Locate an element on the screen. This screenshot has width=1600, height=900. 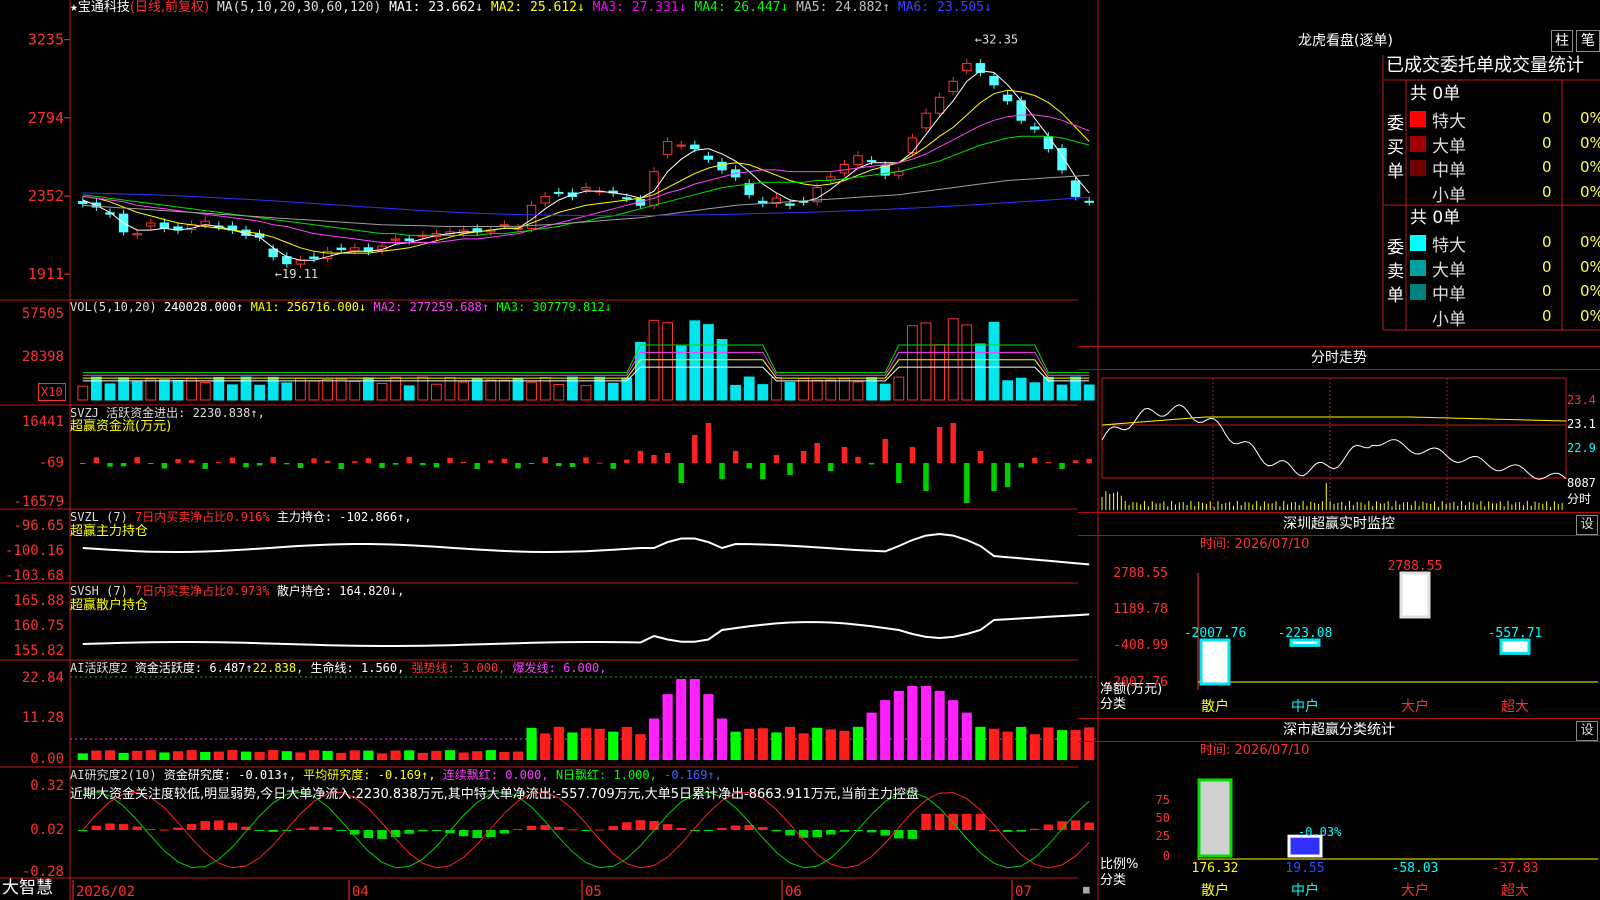
high-price-label: ←32.35 is located at coordinates (996, 40).